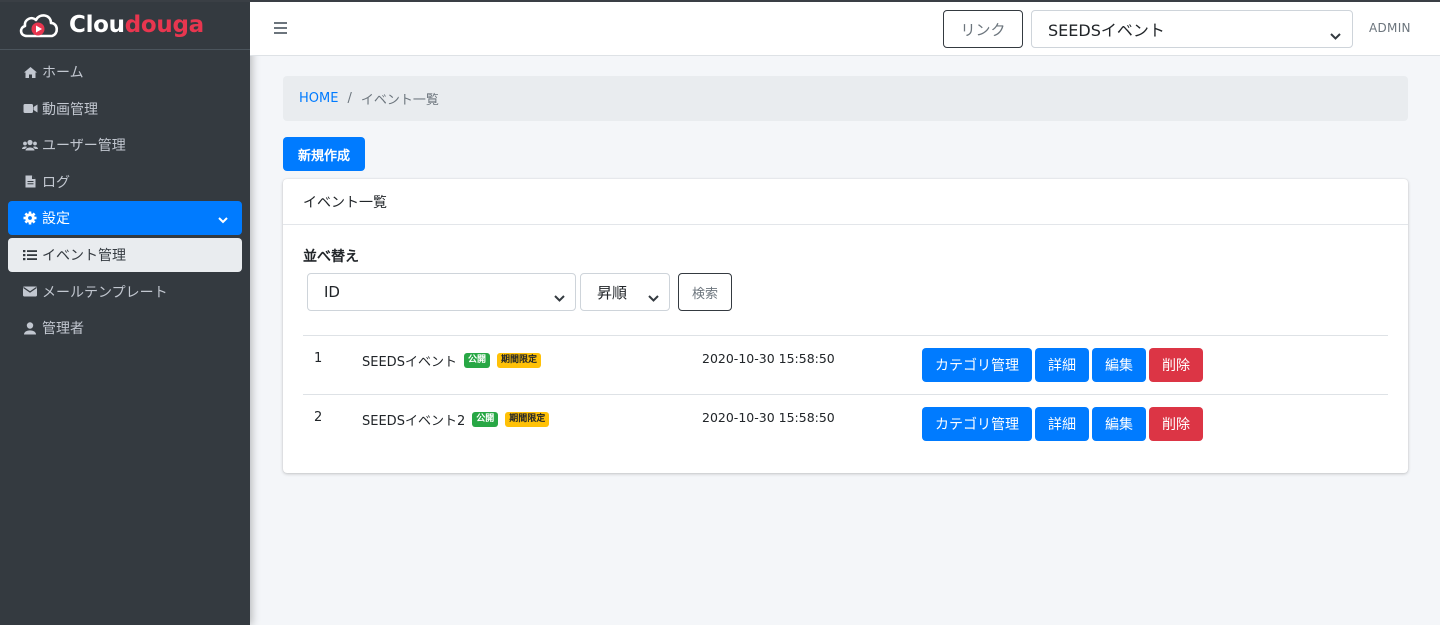 The image size is (1440, 625). What do you see at coordinates (318, 417) in the screenshot?
I see `event-id: 2` at bounding box center [318, 417].